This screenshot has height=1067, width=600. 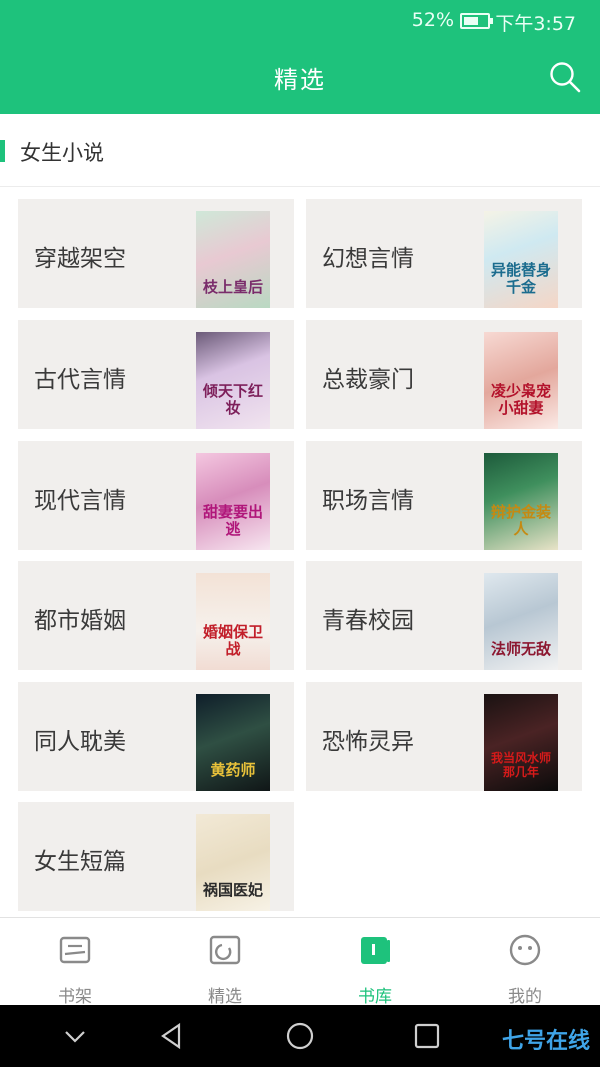 What do you see at coordinates (225, 950) in the screenshot?
I see `featured-icon` at bounding box center [225, 950].